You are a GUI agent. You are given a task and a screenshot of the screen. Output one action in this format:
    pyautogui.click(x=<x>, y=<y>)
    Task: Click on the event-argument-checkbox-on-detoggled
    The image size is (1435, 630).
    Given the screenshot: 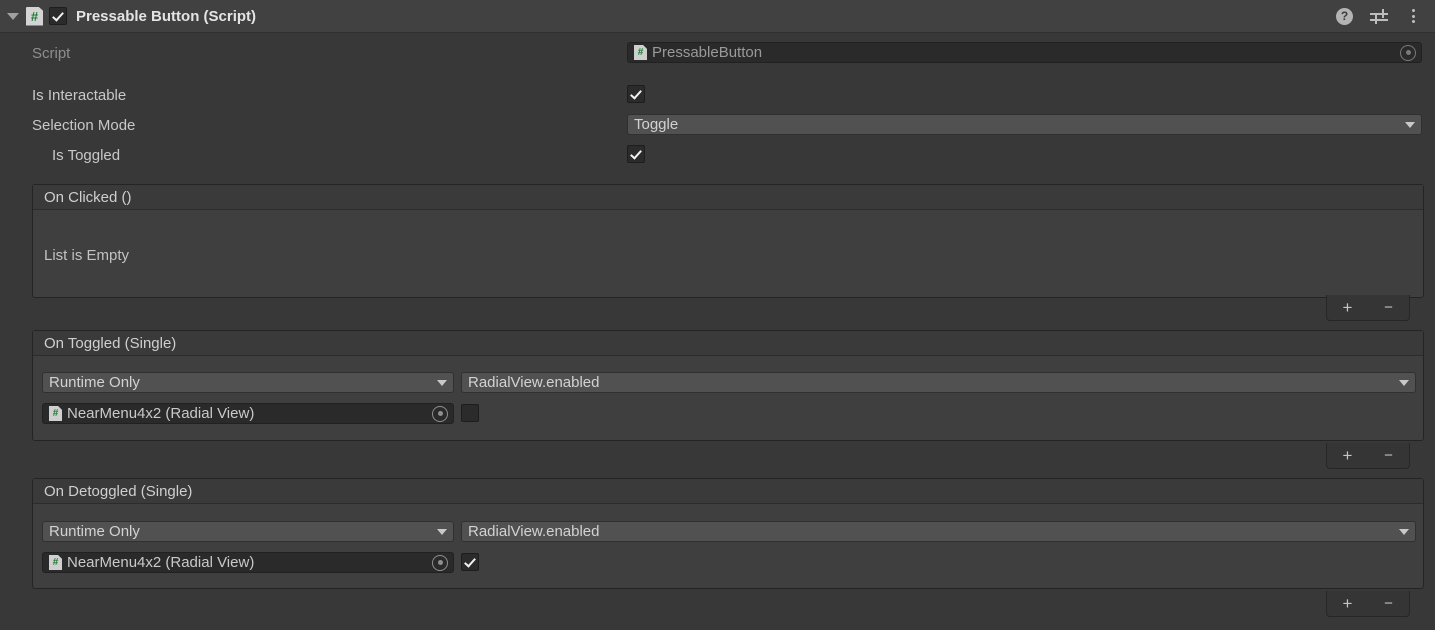 What is the action you would take?
    pyautogui.click(x=470, y=562)
    